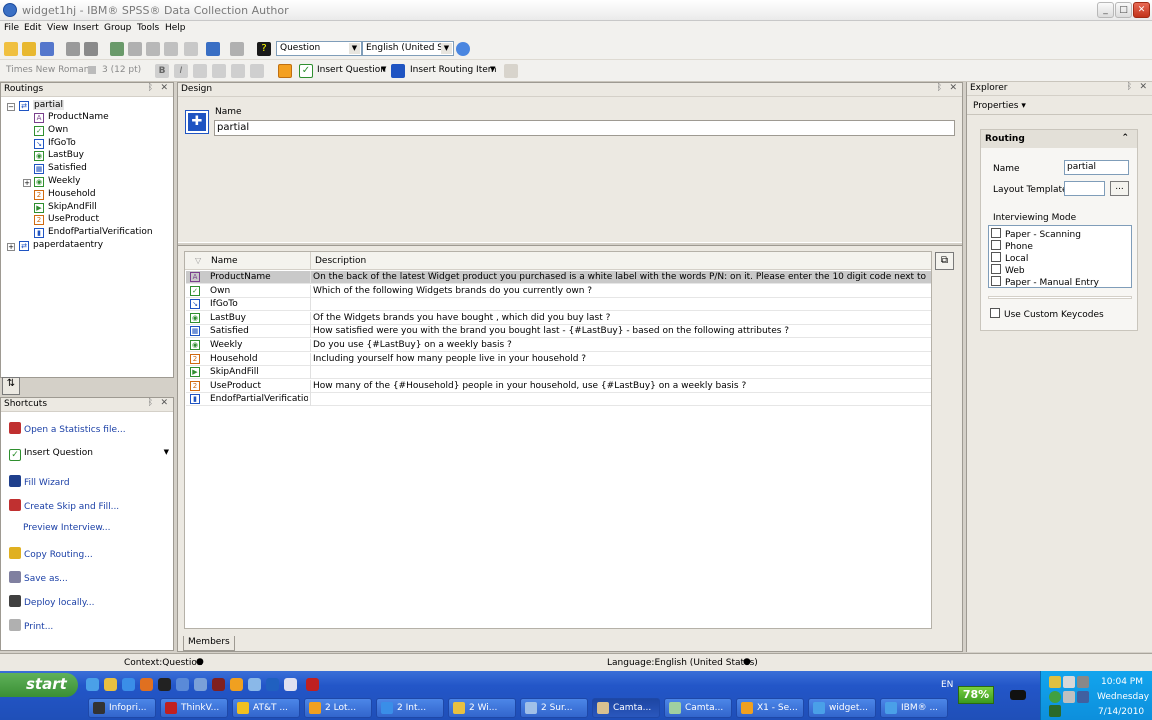 The width and height of the screenshot is (1152, 720). Describe the element at coordinates (117, 49) in the screenshot. I see `spellcheck-icon` at that location.